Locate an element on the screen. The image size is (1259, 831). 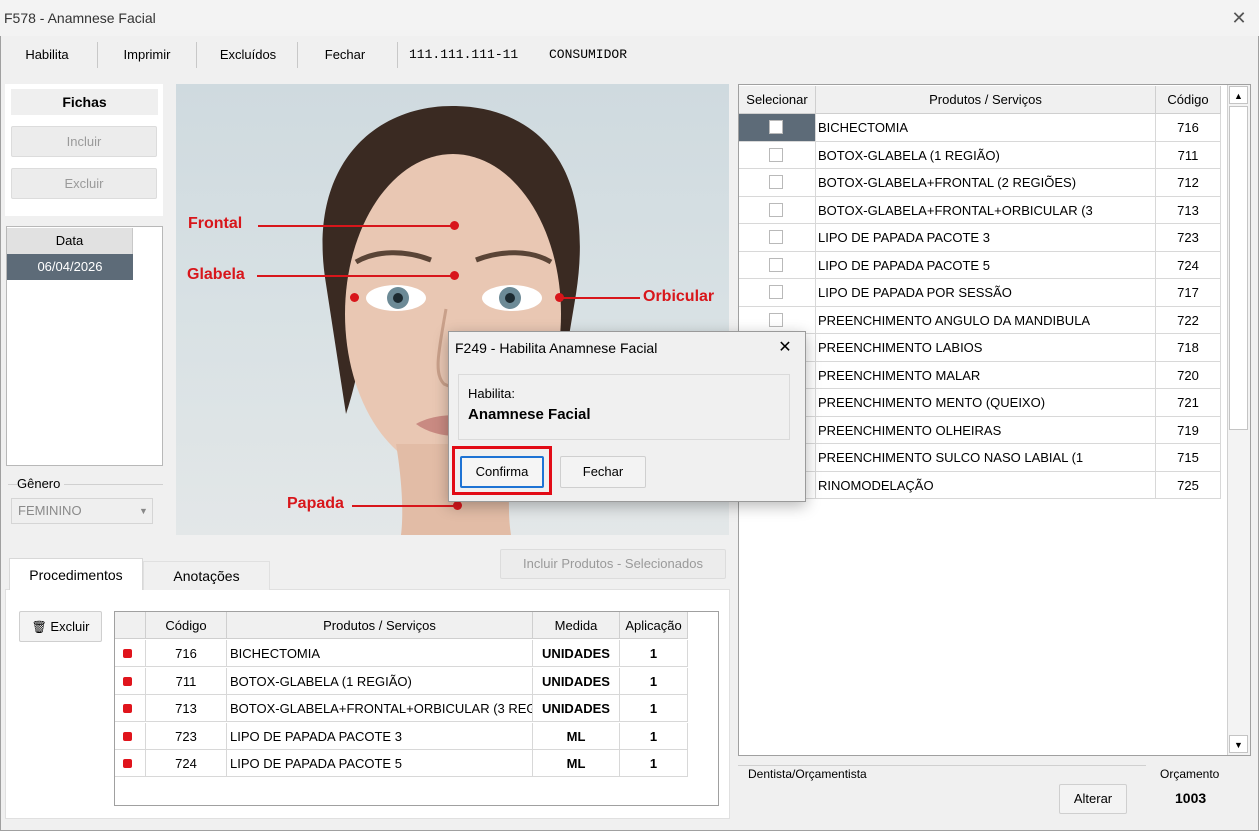
dialog-fechar-button: Fechar is located at coordinates (603, 472).